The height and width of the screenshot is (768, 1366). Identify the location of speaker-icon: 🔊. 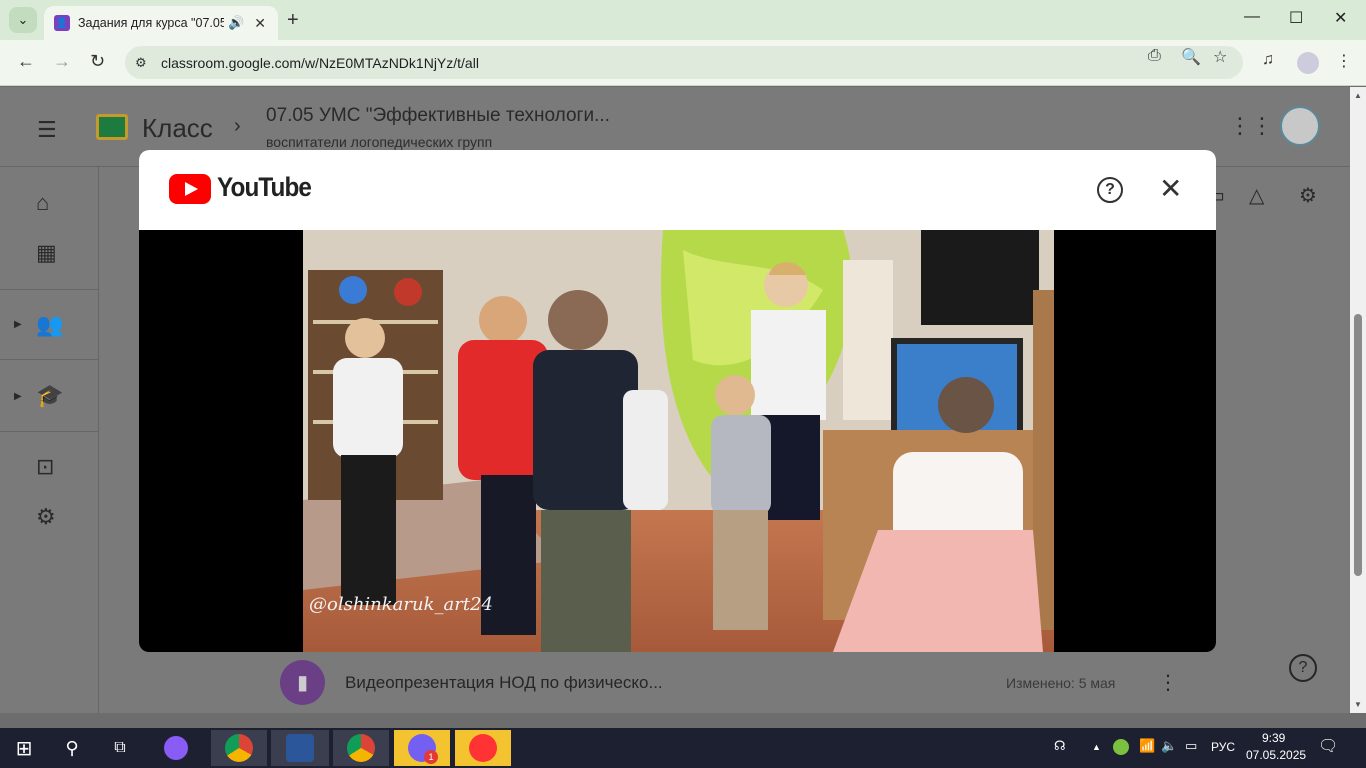
(236, 23).